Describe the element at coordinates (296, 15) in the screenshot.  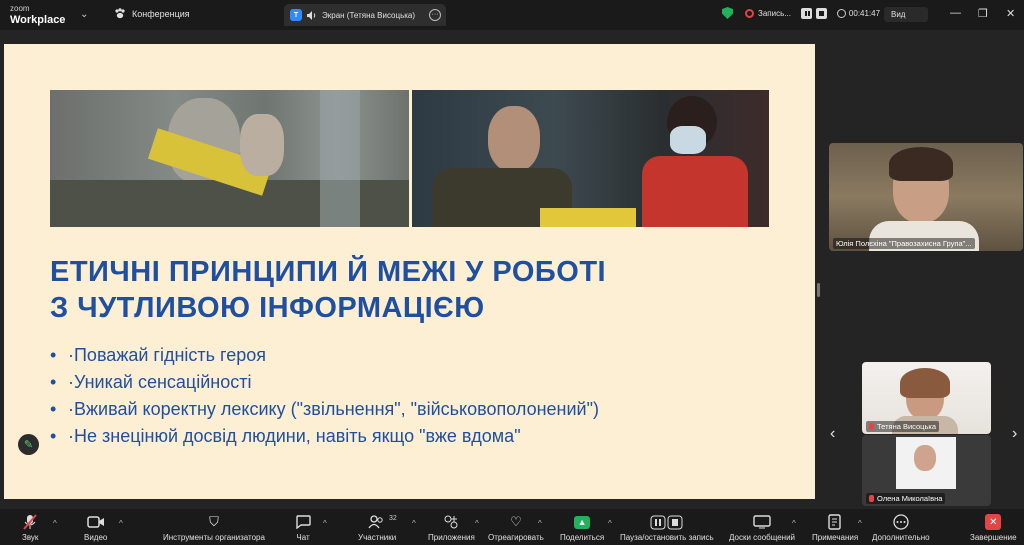
I see `tab-badge: T` at that location.